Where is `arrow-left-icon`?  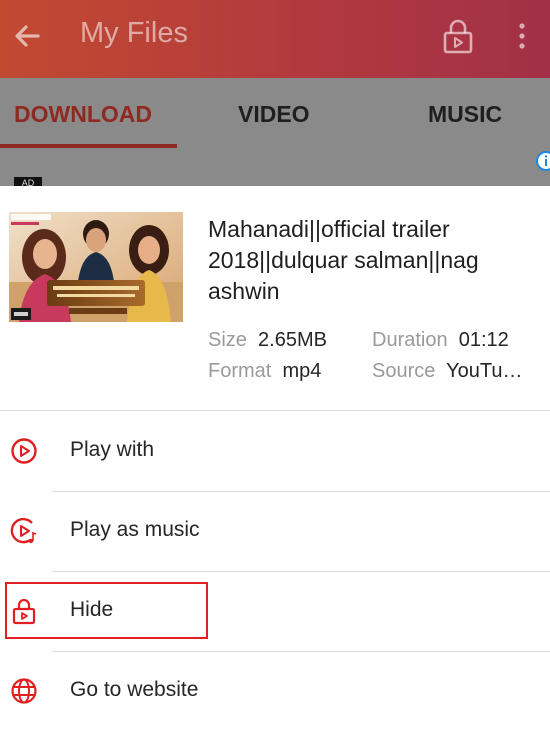
arrow-left-icon is located at coordinates (28, 36).